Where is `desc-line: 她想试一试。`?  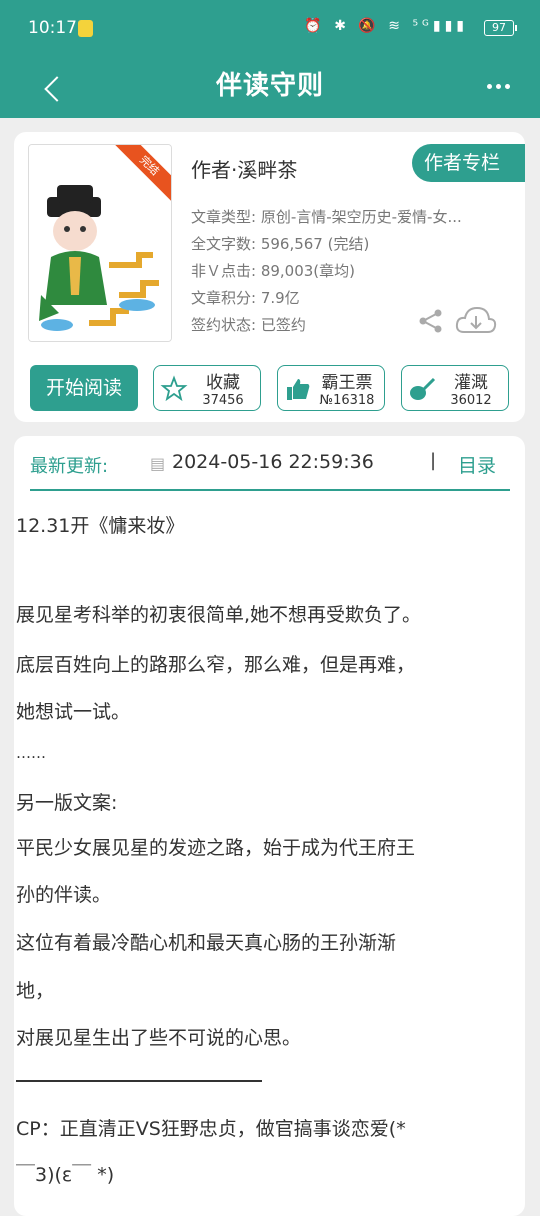
desc-line: 她想试一试。 is located at coordinates (73, 712).